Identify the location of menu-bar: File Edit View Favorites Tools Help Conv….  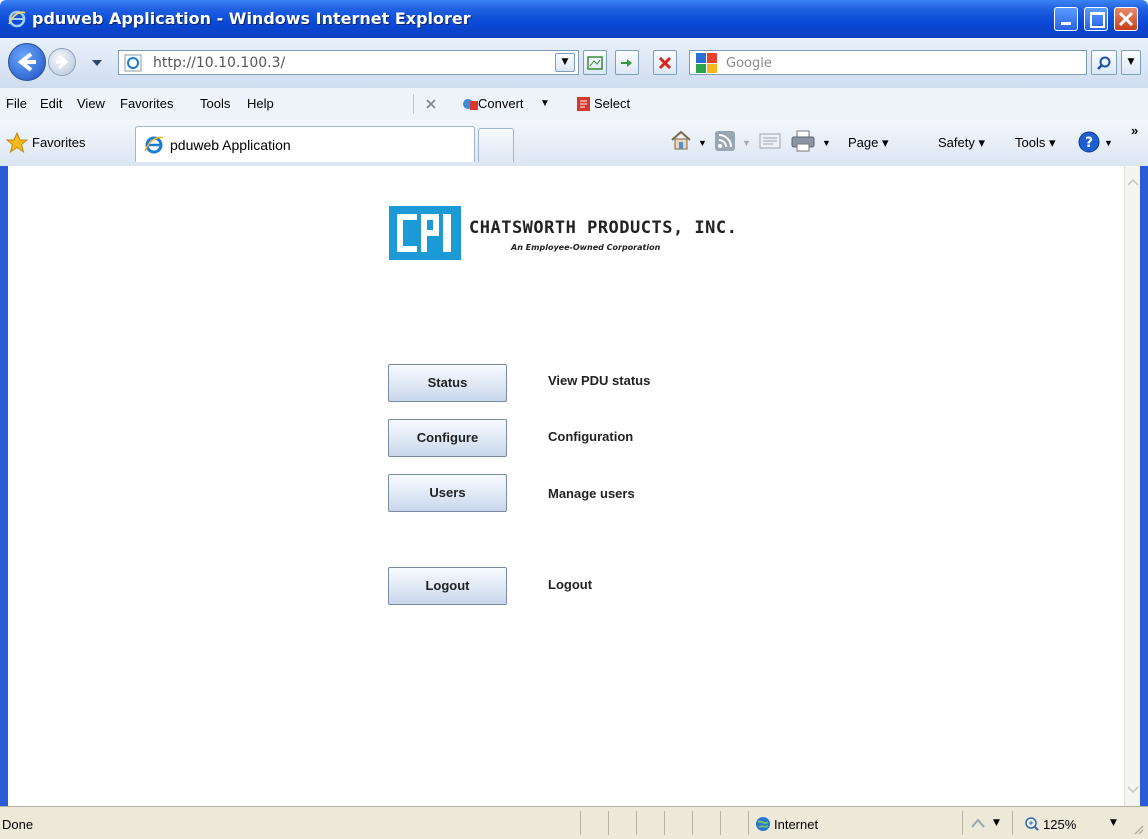
(574, 104).